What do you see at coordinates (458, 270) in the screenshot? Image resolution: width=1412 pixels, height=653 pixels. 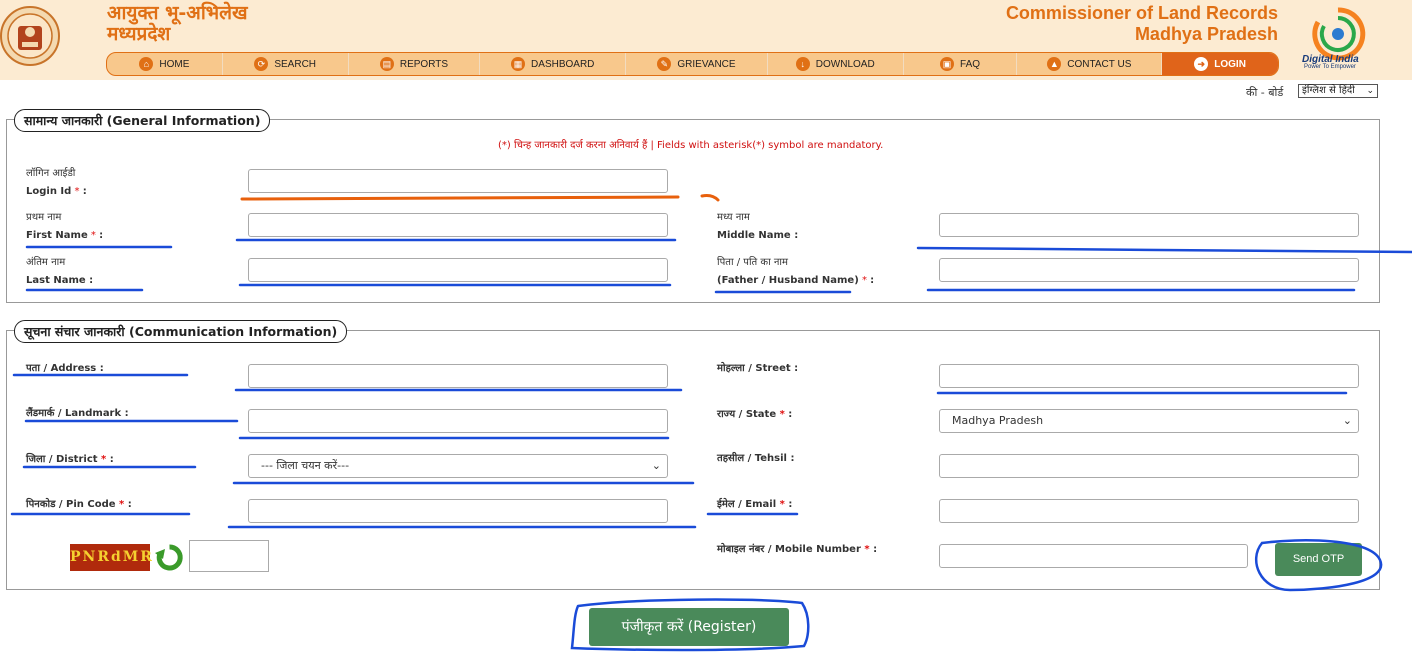 I see `last-name-input` at bounding box center [458, 270].